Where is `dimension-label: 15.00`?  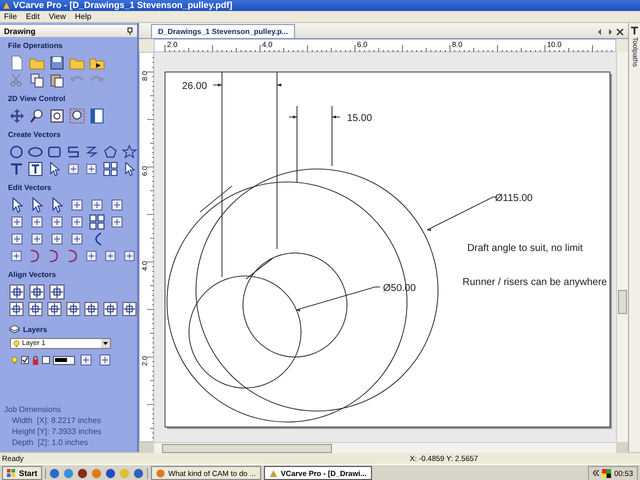 dimension-label: 15.00 is located at coordinates (359, 118).